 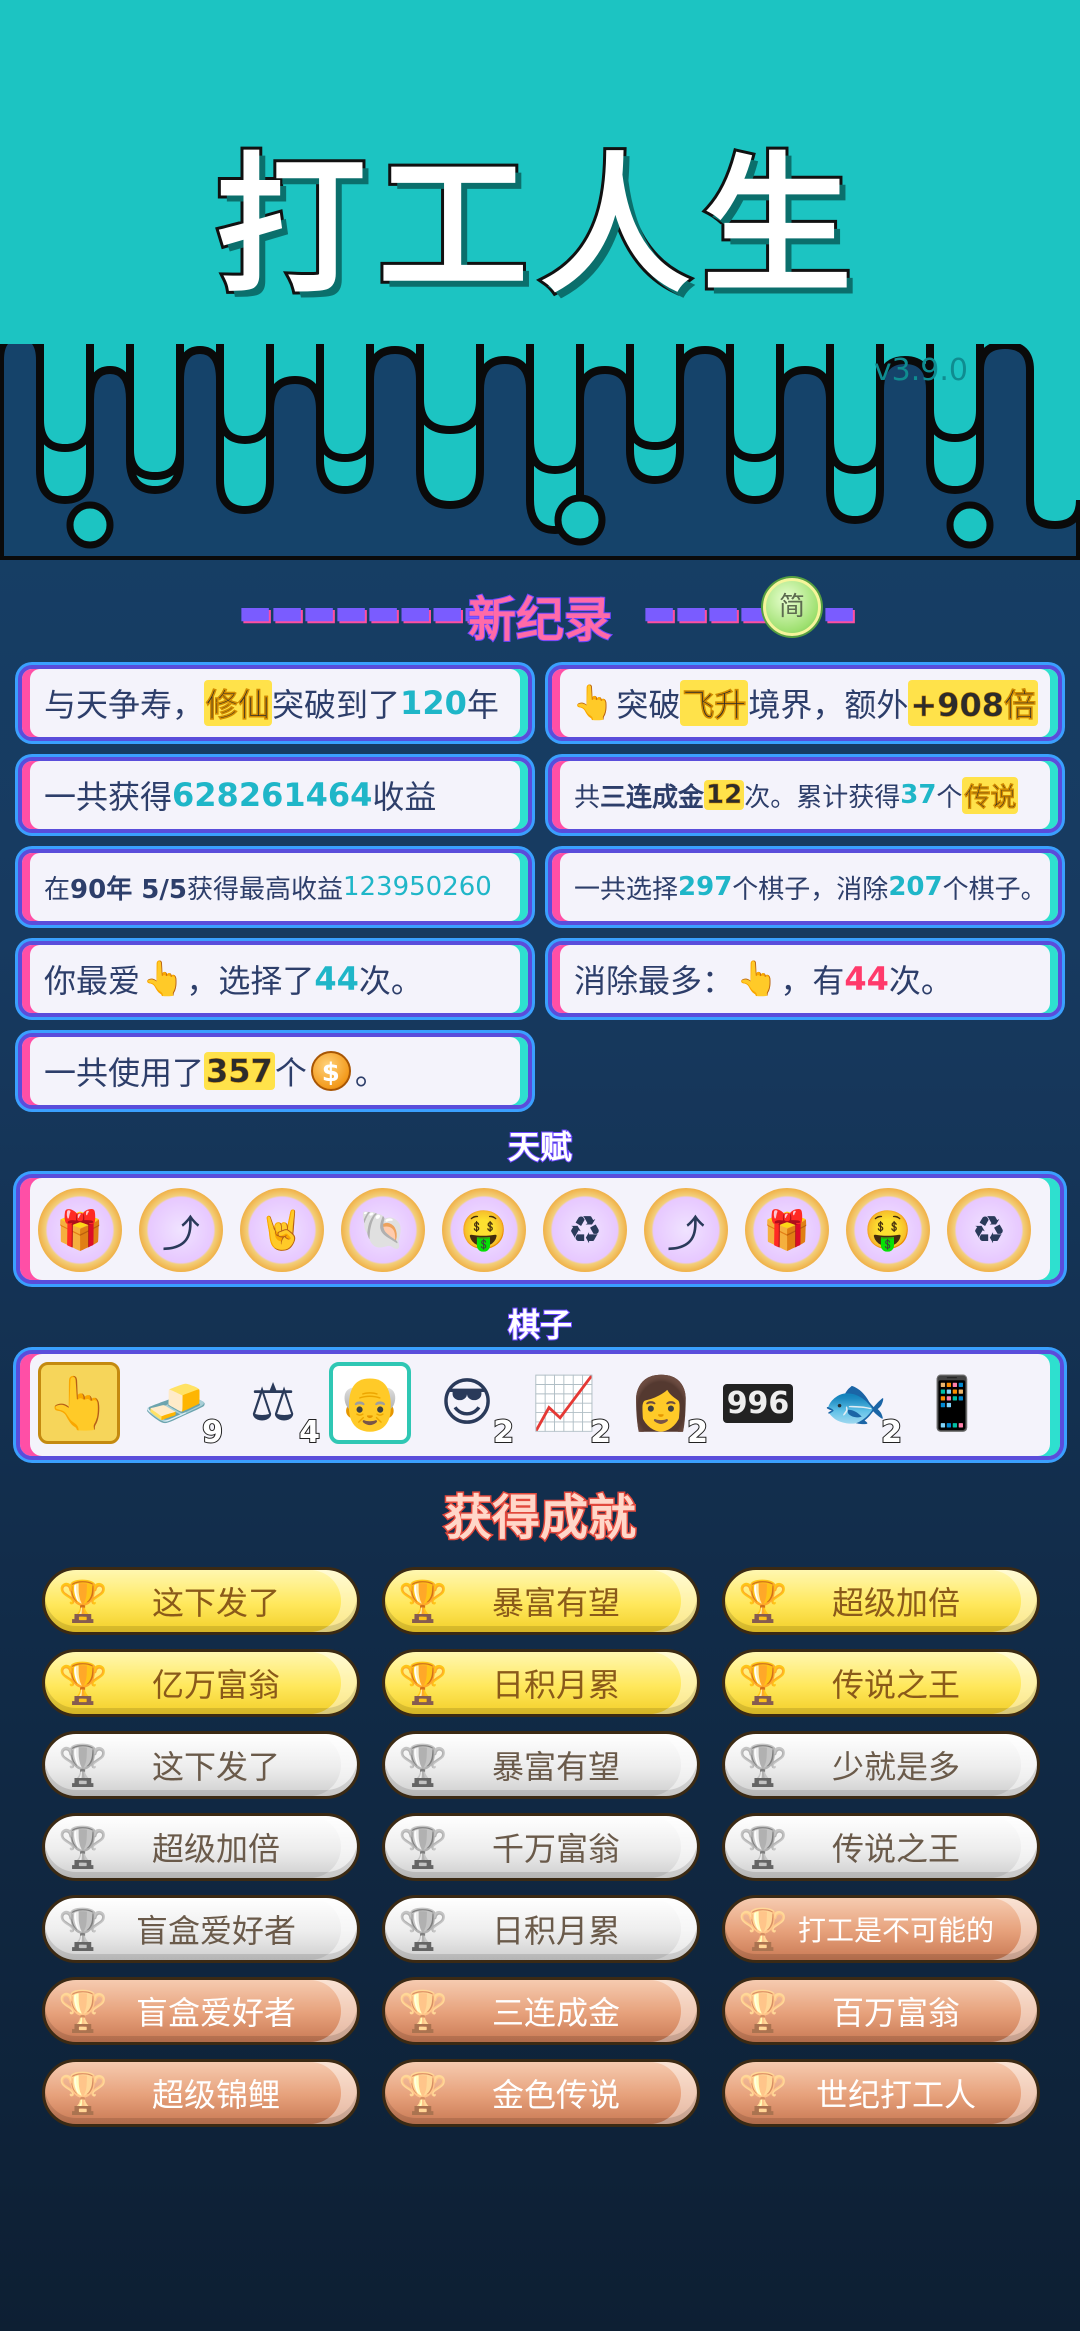 What do you see at coordinates (215, 1603) in the screenshot?
I see `achievement-label: 这下发了` at bounding box center [215, 1603].